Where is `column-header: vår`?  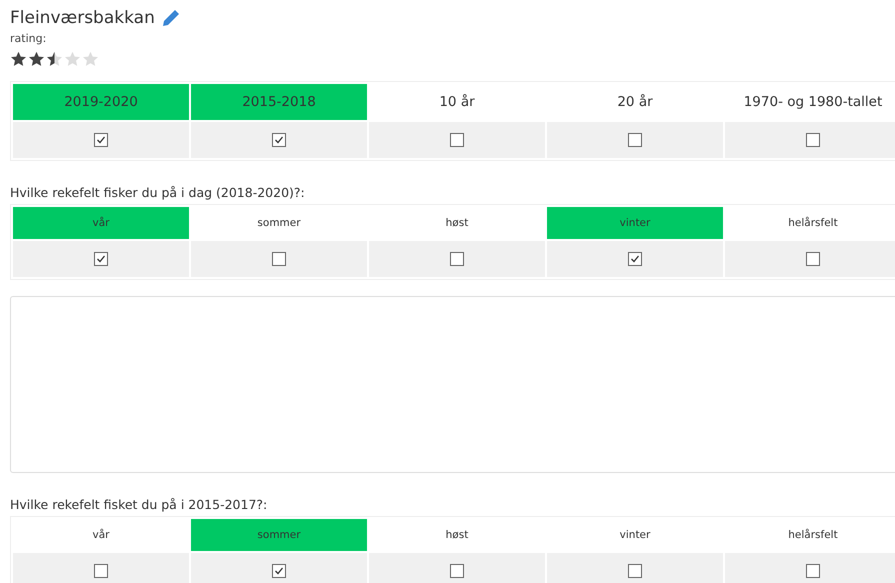
column-header: vår is located at coordinates (101, 223).